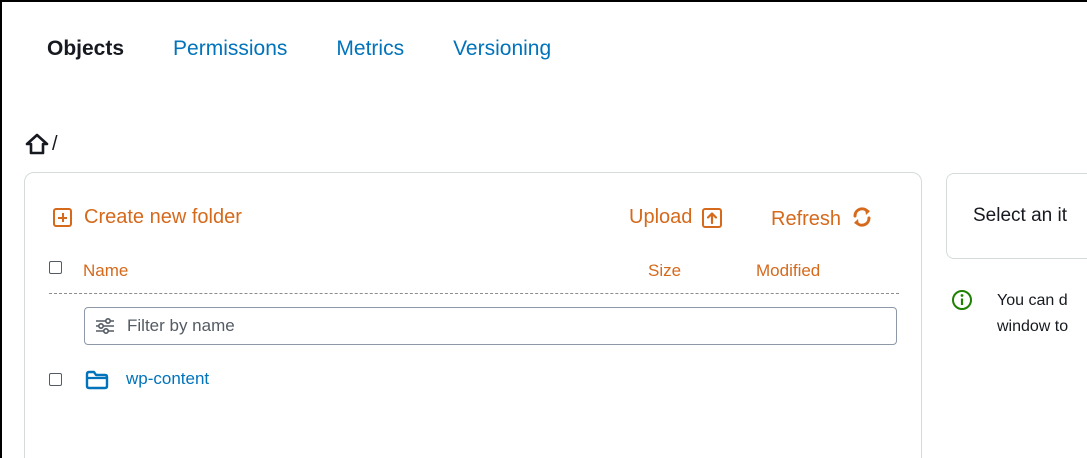  Describe the element at coordinates (474, 273) in the screenshot. I see `table-header: Name Size Modified` at that location.